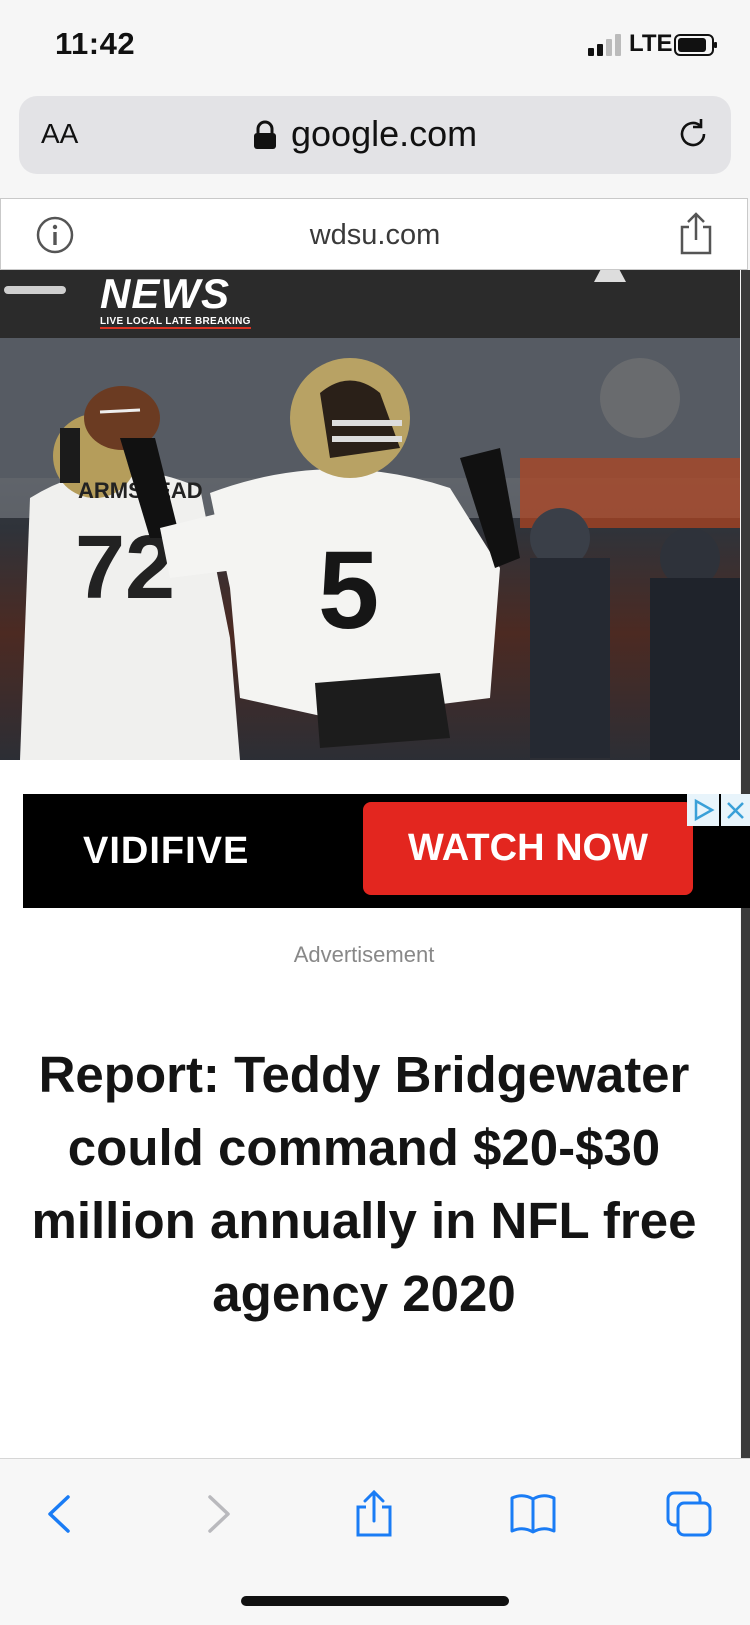  I want to click on network-label: LTE, so click(651, 43).